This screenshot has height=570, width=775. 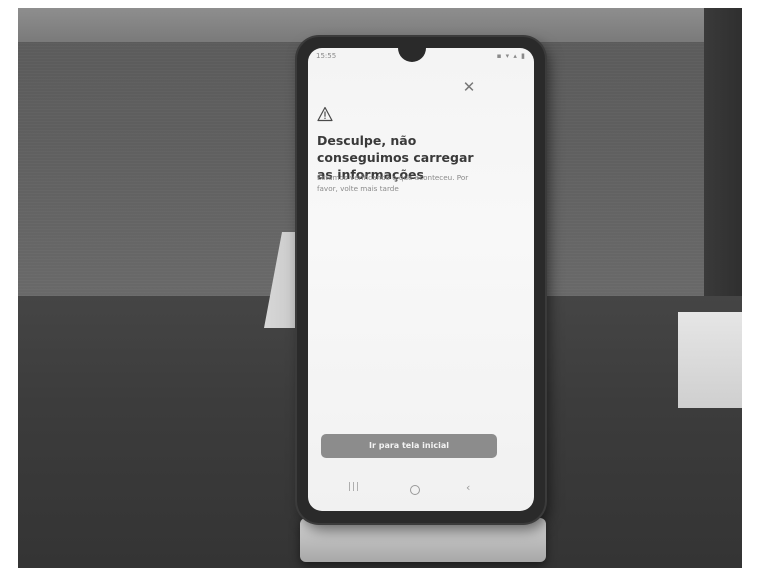 I want to click on phone-stand-base, so click(x=423, y=540).